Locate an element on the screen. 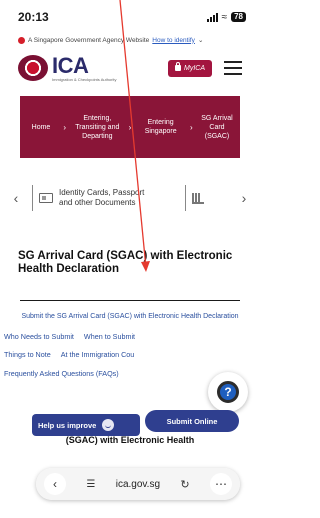 This screenshot has height=518, width=320. chat-assistant-button: ? is located at coordinates (228, 392).